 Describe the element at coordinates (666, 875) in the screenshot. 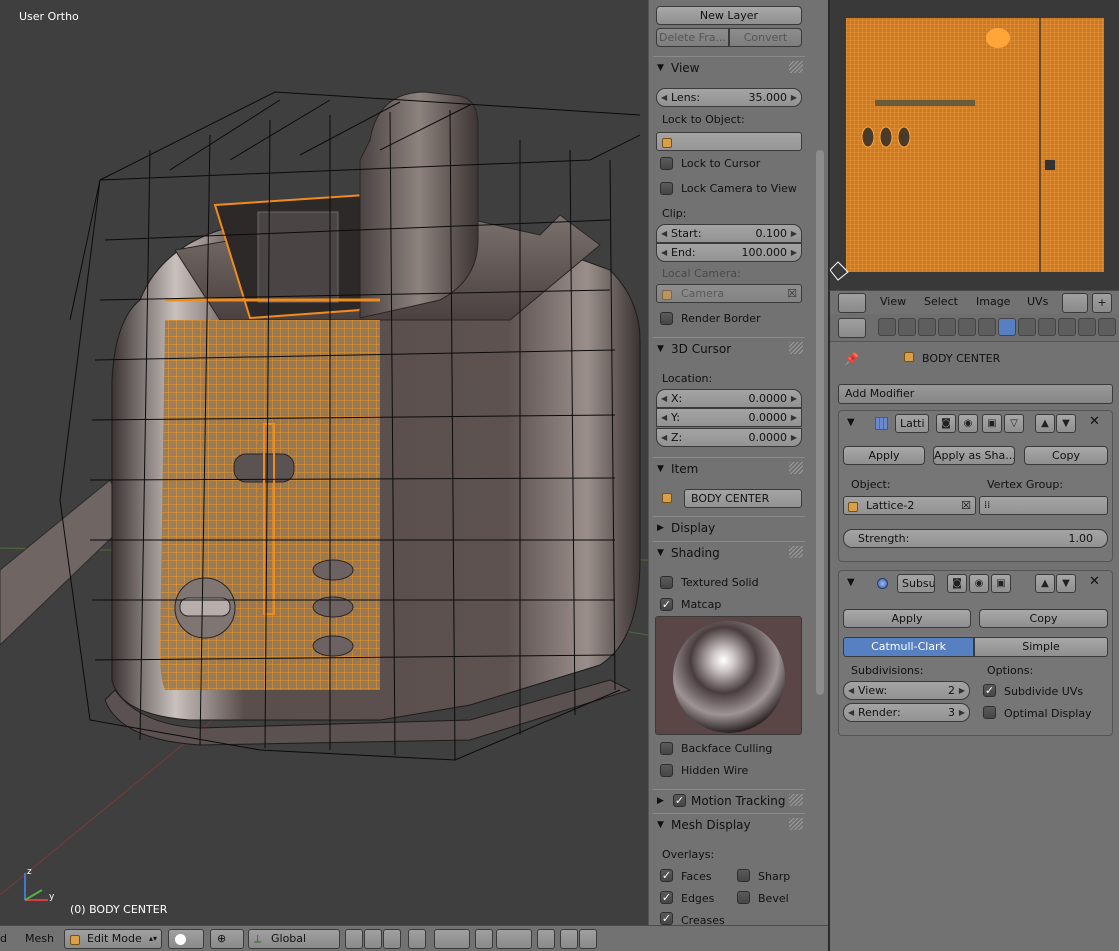

I see `faces-checkbox: ✓` at that location.